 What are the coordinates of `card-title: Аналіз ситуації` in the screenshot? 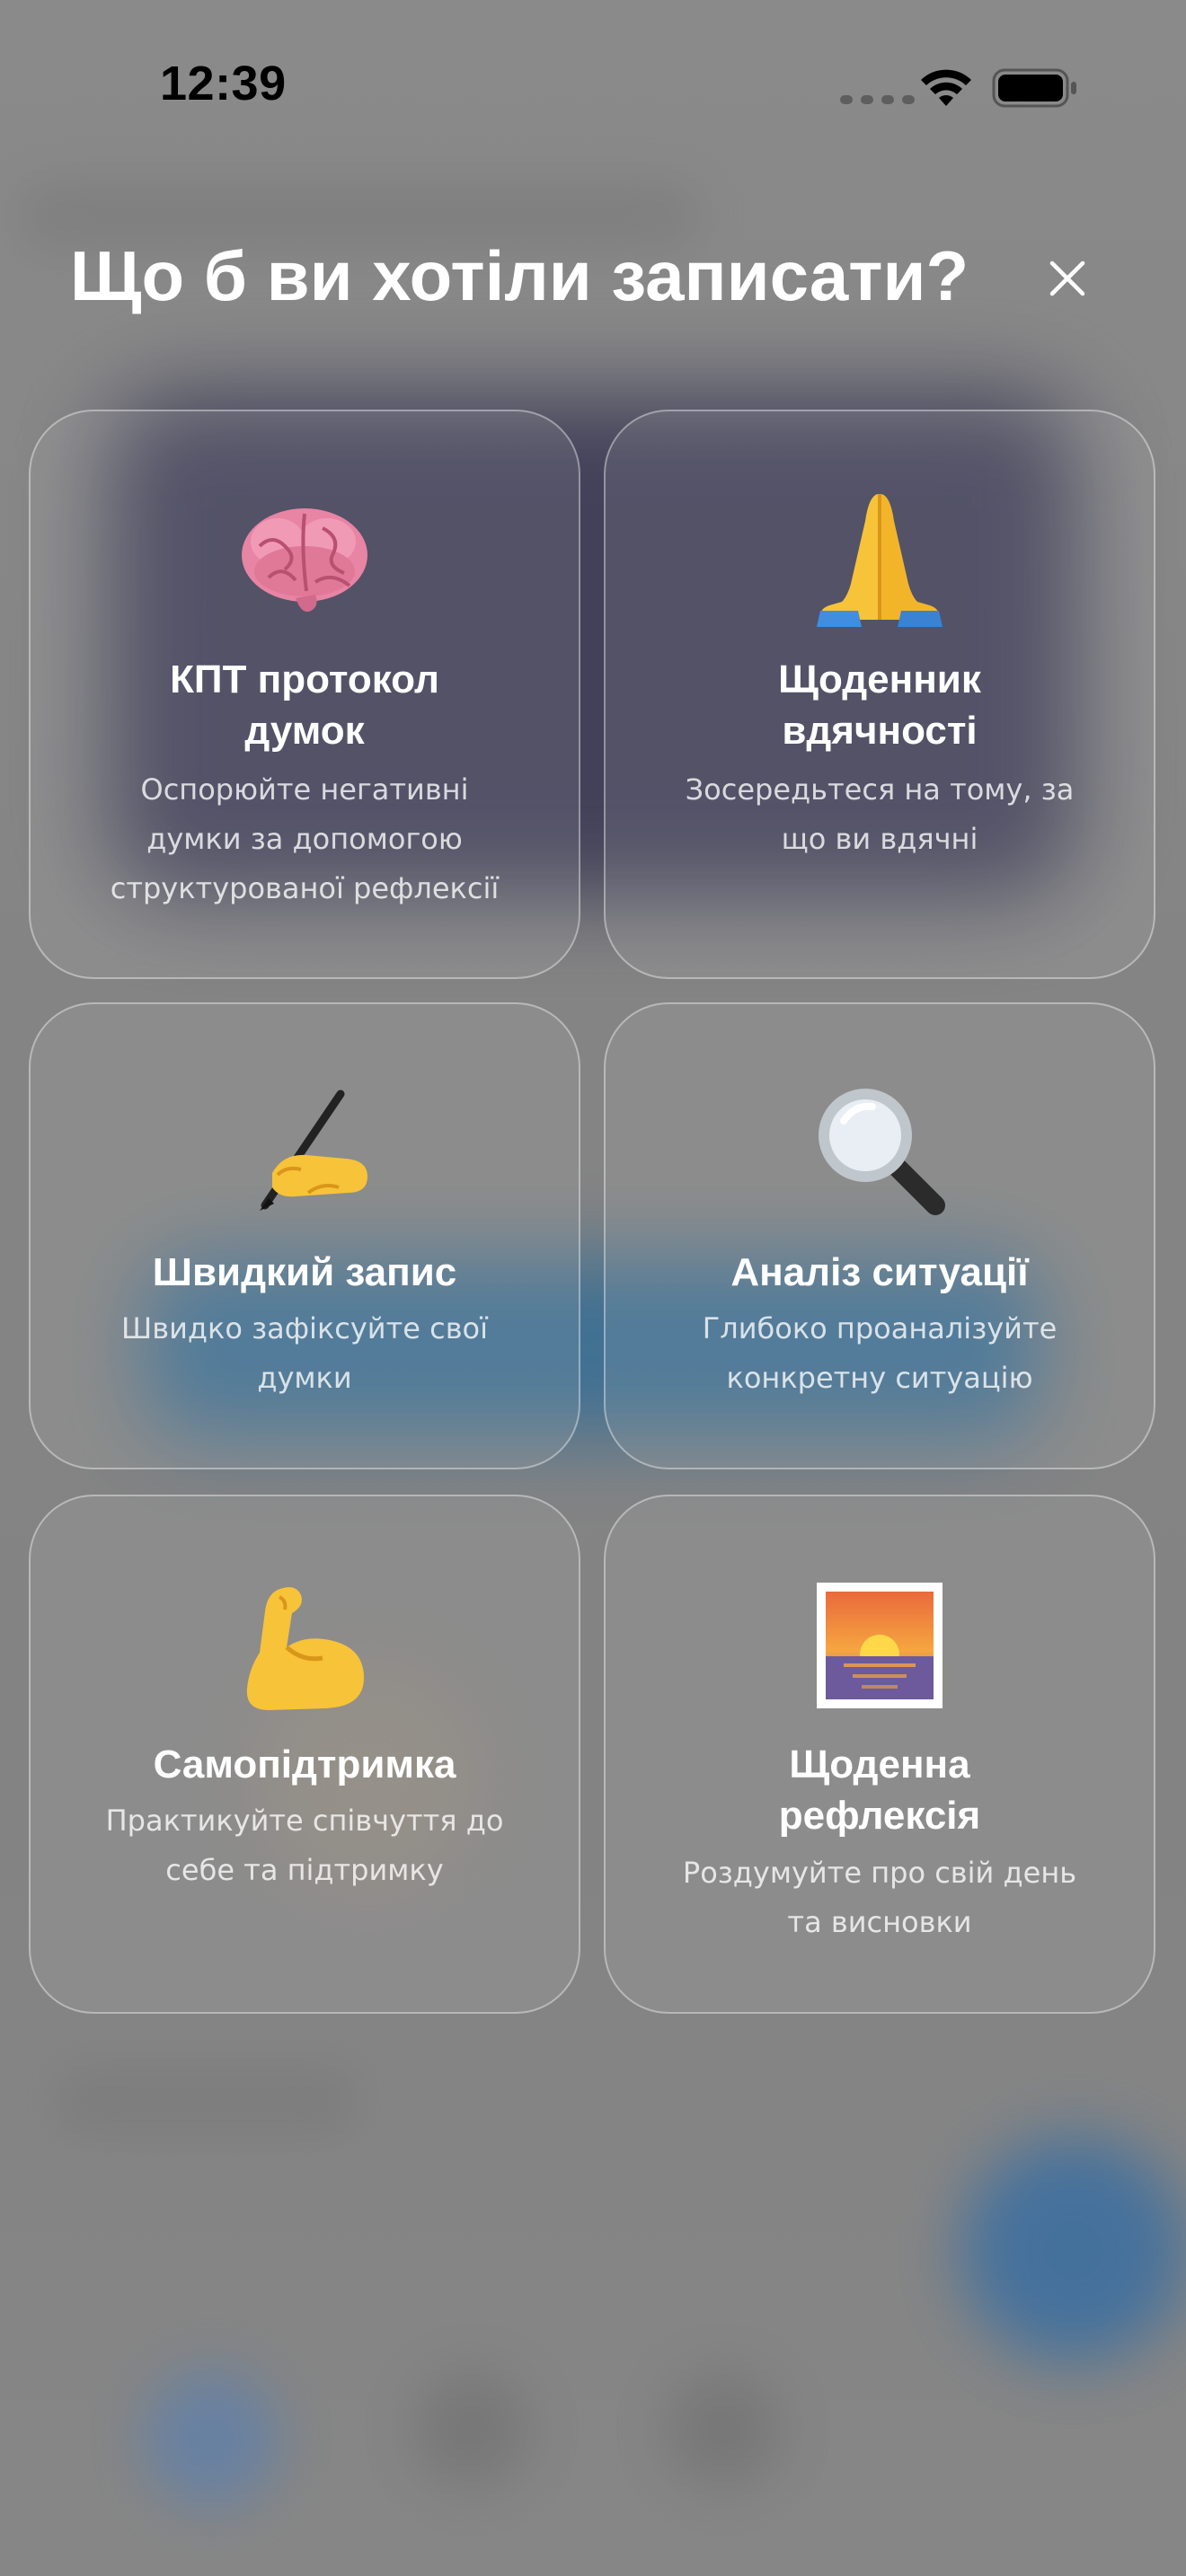 It's located at (879, 1272).